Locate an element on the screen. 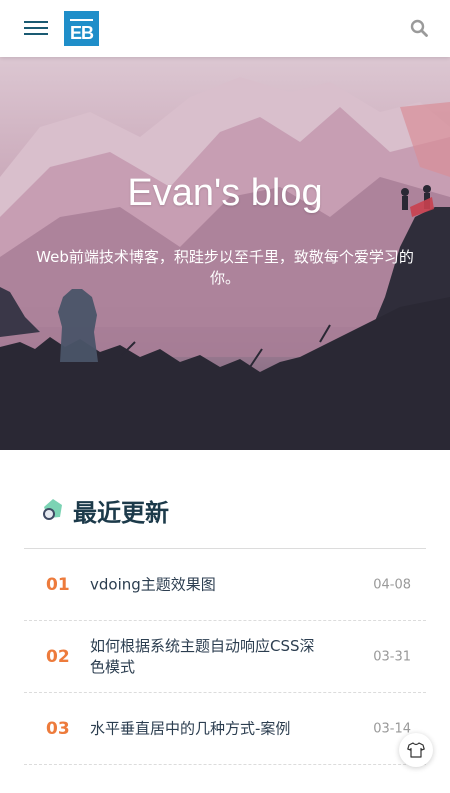 Image resolution: width=450 pixels, height=793 pixels. list-item: 01 vdoing主题效果图 04-08 is located at coordinates (225, 585).